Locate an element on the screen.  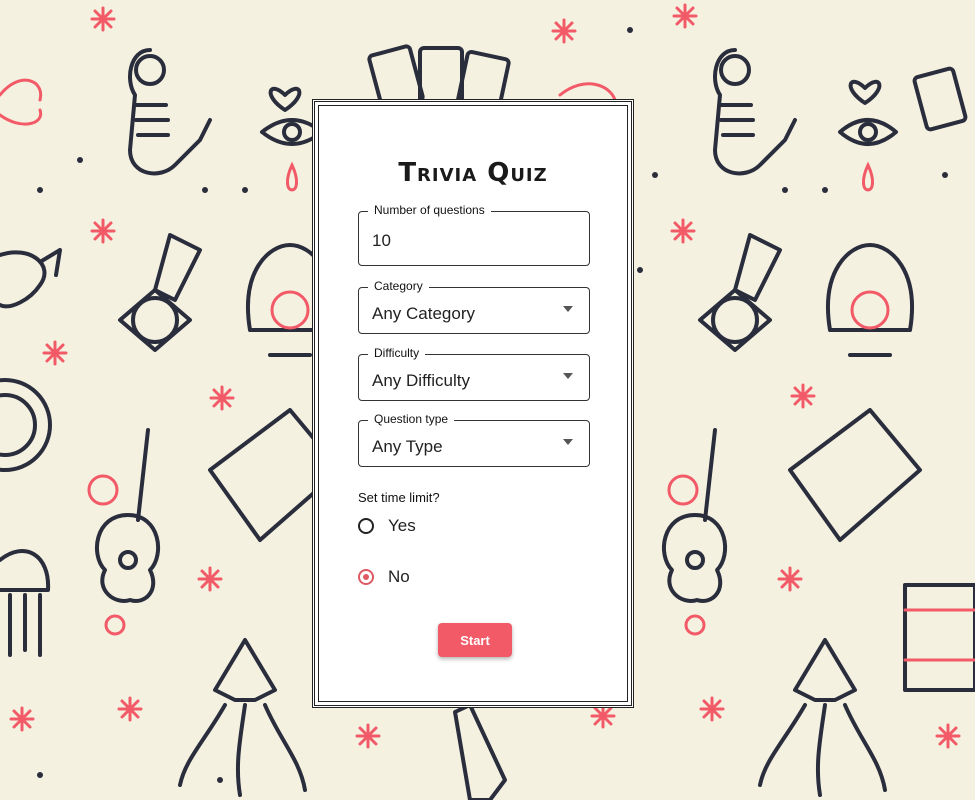
question-type-label: Question type is located at coordinates (411, 419).